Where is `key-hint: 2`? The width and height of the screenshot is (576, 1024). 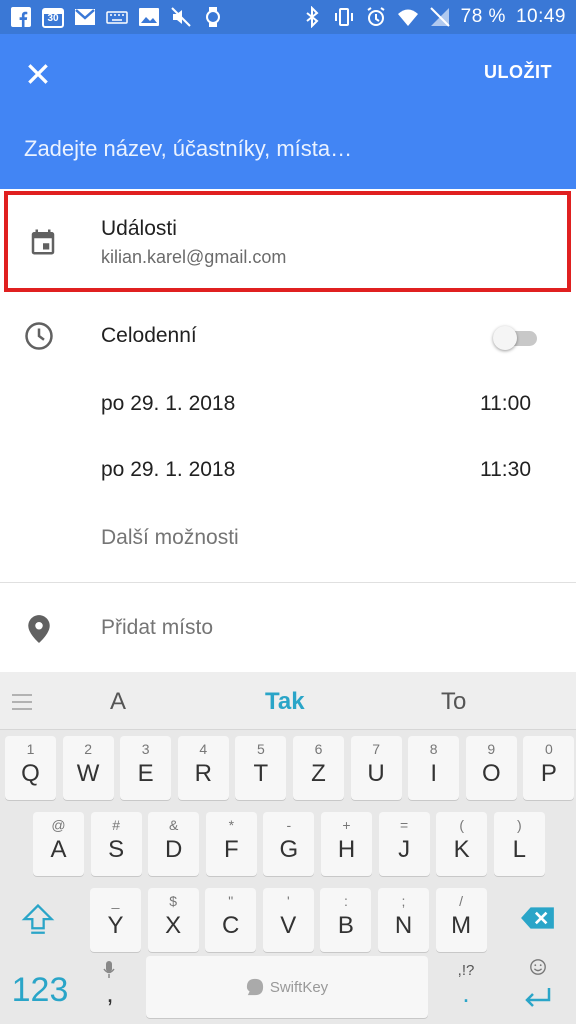 key-hint: 2 is located at coordinates (88, 749).